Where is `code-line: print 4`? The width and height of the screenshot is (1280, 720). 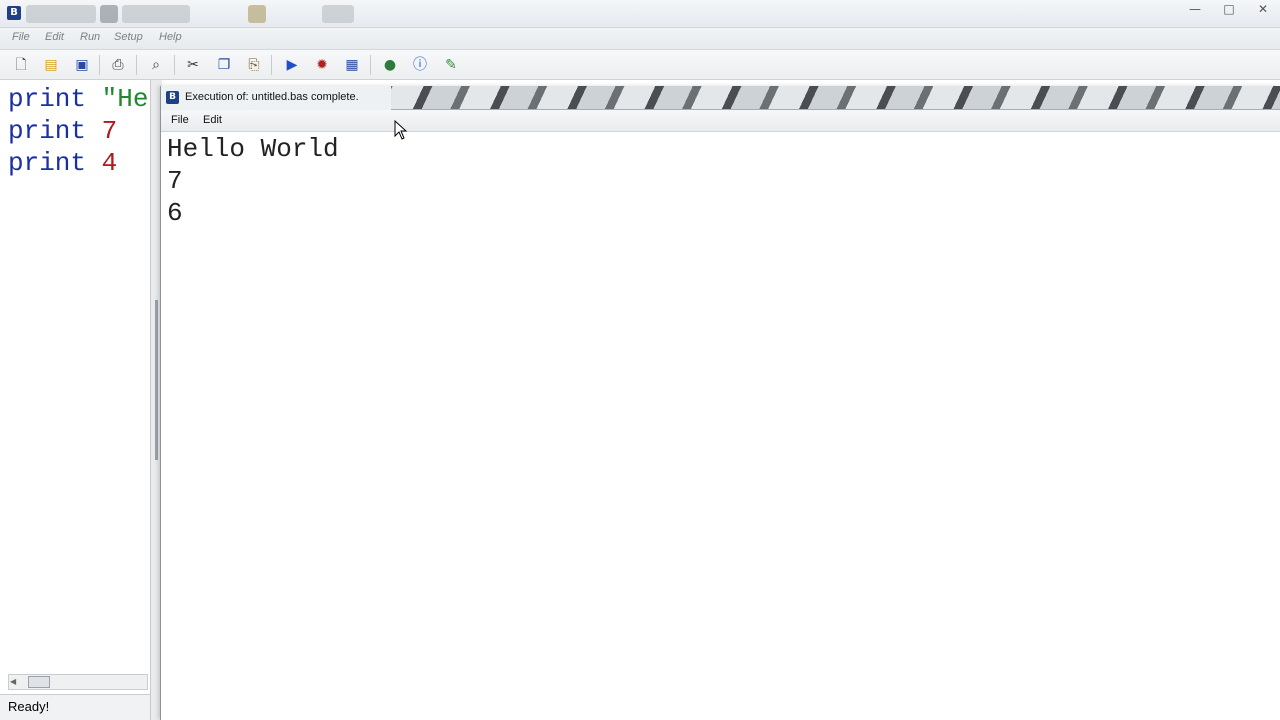
code-line: print 4 is located at coordinates (62, 163).